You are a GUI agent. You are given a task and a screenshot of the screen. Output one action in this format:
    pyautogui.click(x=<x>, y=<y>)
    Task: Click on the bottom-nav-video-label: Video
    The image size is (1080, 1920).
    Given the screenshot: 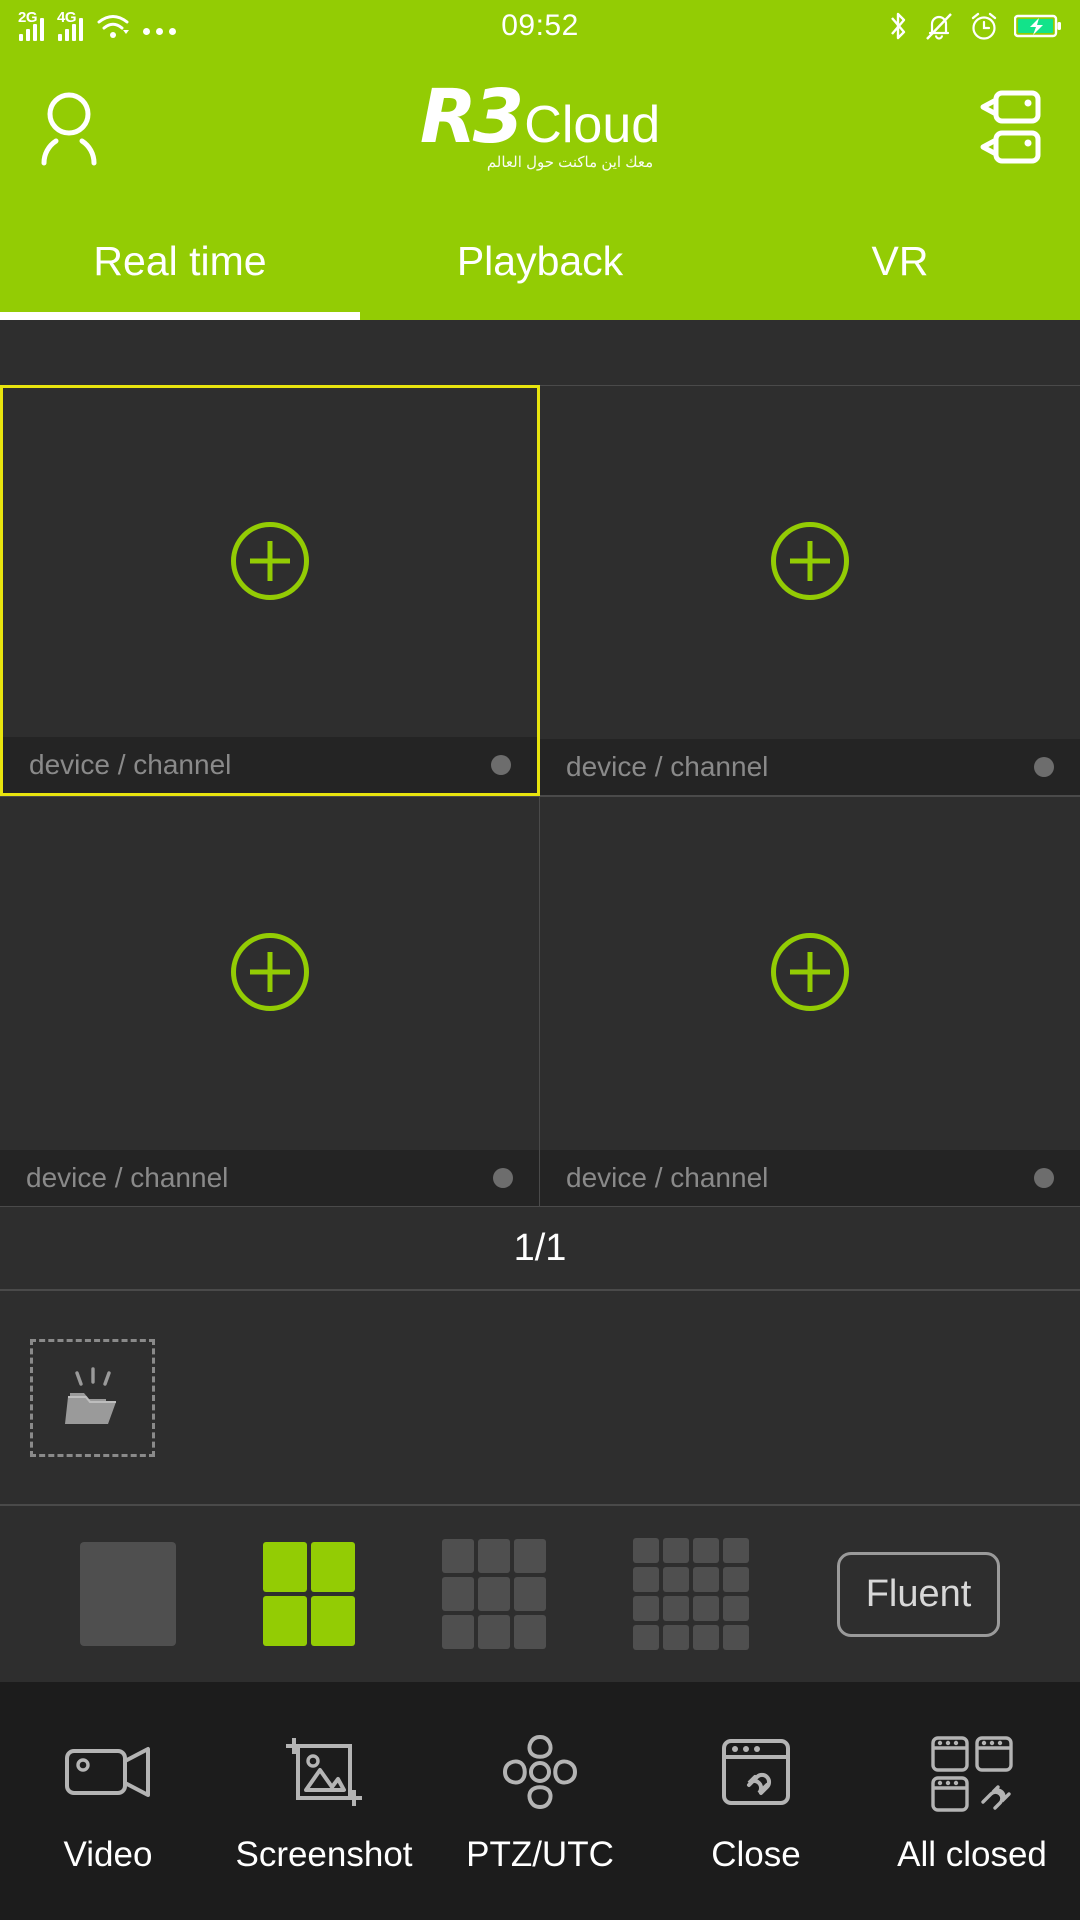 What is the action you would take?
    pyautogui.click(x=108, y=1854)
    